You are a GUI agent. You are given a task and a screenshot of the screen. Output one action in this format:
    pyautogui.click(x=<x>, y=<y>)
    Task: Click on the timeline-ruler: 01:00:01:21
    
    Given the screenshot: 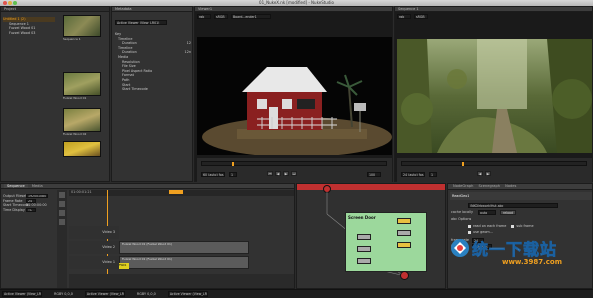 What is the action you would take?
    pyautogui.click(x=181, y=193)
    